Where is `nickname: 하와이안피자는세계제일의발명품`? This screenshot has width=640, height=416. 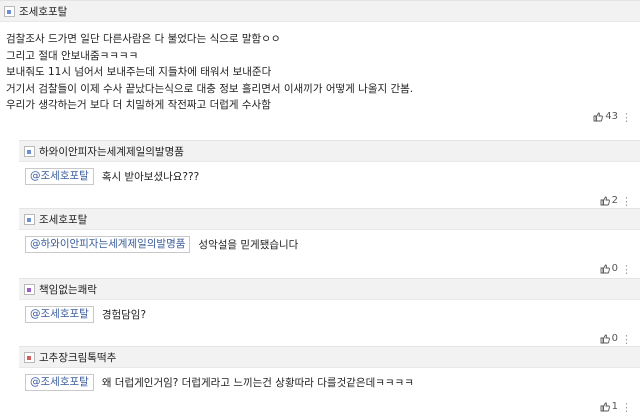
nickname: 하와이안피자는세계제일의발명품 is located at coordinates (111, 151).